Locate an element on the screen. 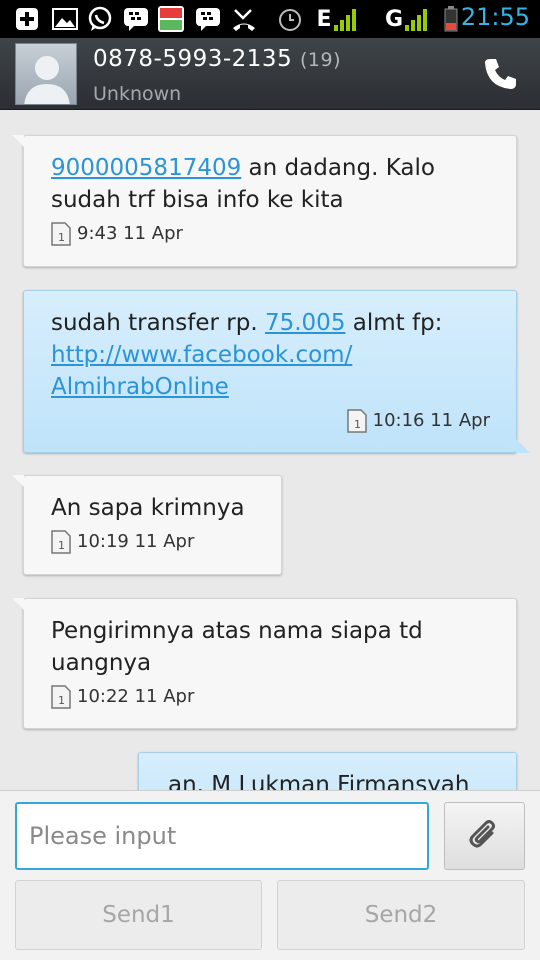 The image size is (540, 960). message-time: 10:22 11 Apr is located at coordinates (136, 696).